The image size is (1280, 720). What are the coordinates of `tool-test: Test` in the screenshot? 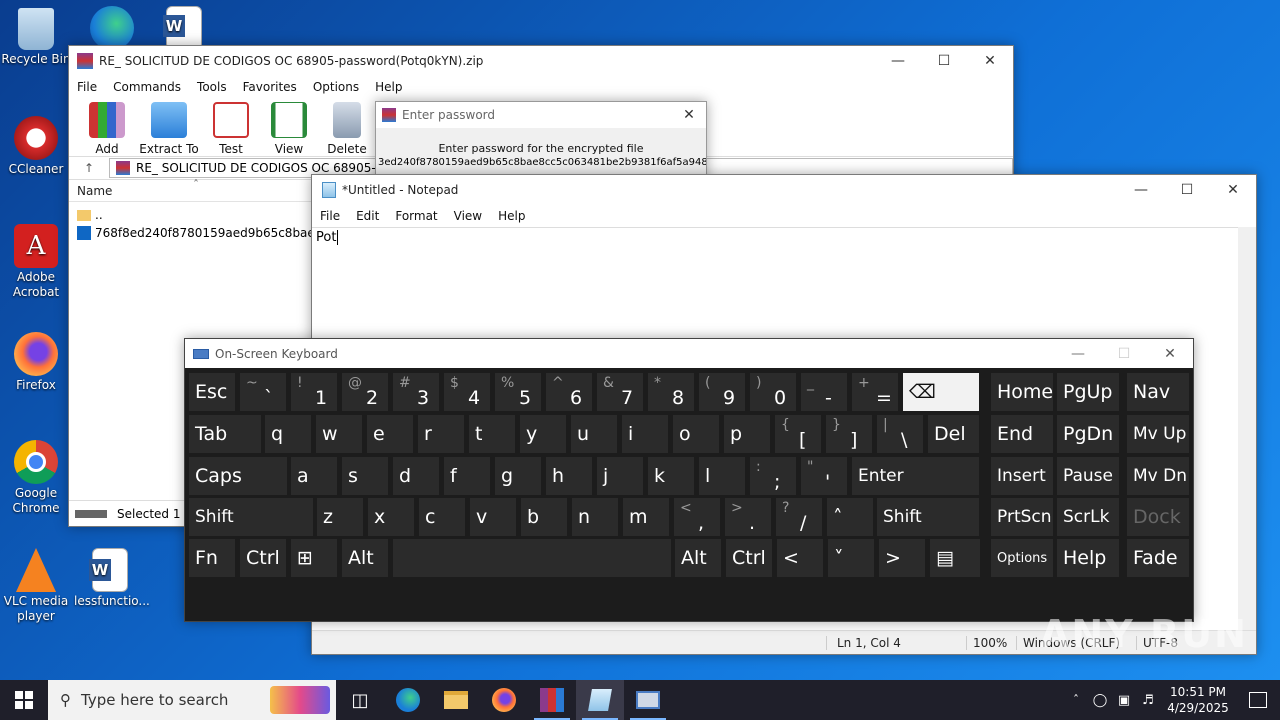 It's located at (231, 129).